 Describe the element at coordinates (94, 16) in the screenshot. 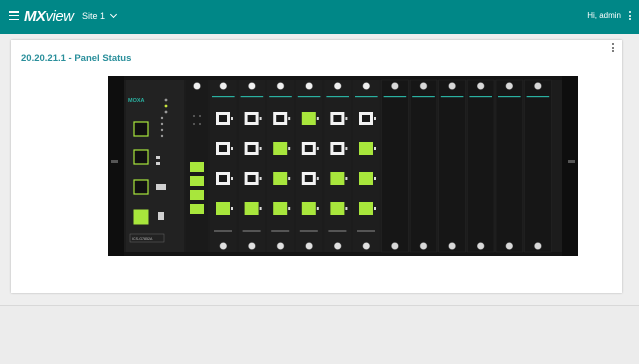

I see `site-label: Site 1` at that location.